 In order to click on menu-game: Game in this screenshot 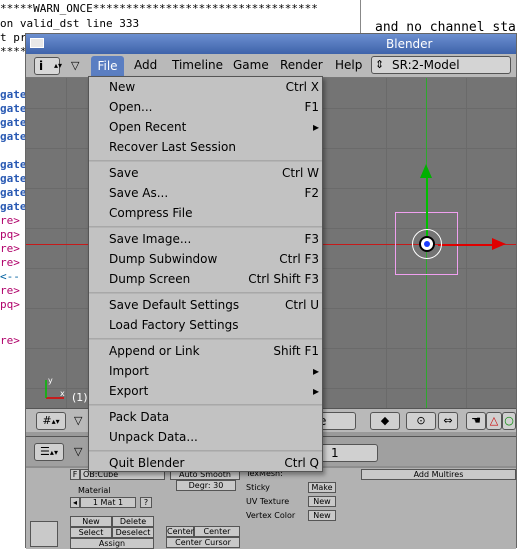, I will do `click(251, 65)`.